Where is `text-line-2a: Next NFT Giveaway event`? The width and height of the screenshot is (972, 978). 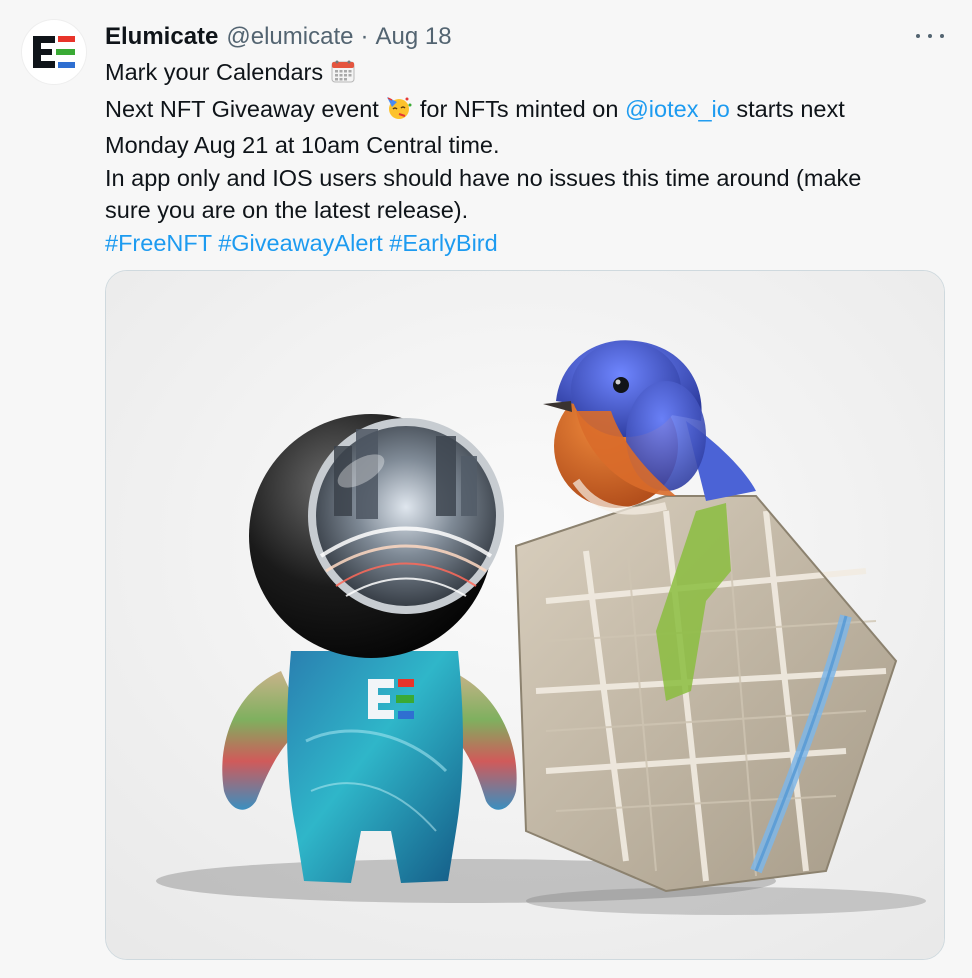 text-line-2a: Next NFT Giveaway event is located at coordinates (242, 108).